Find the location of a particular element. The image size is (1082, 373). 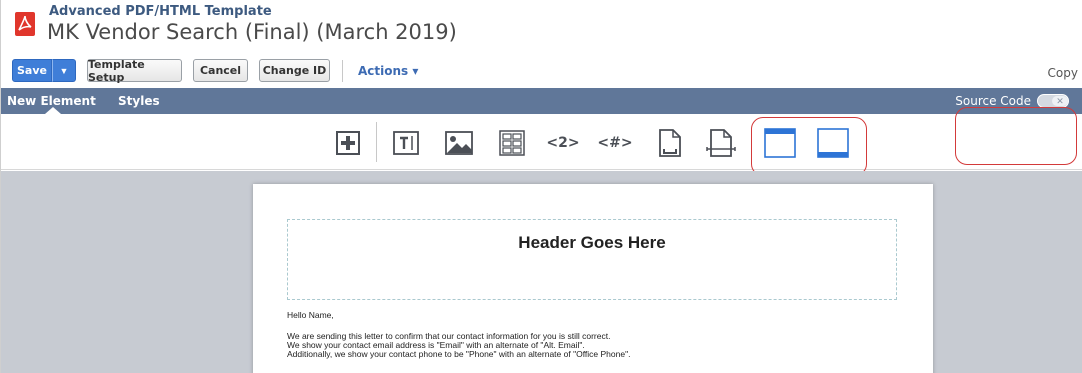

copy-link: Copy is located at coordinates (1063, 73).